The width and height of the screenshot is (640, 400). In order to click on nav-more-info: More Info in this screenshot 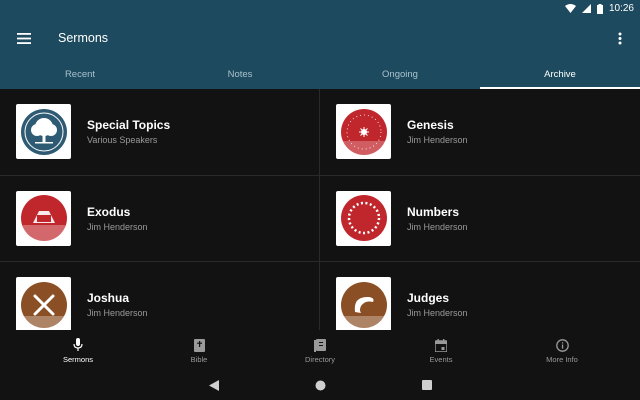, I will do `click(562, 350)`.